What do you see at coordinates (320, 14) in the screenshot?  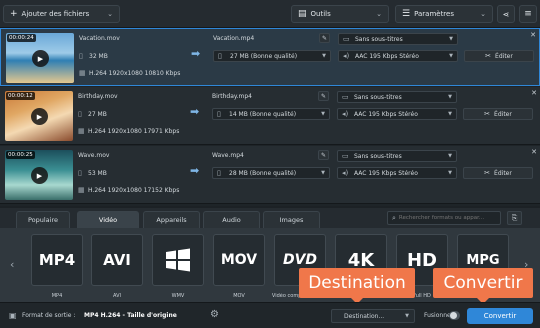 I see `tools-label: Outils` at bounding box center [320, 14].